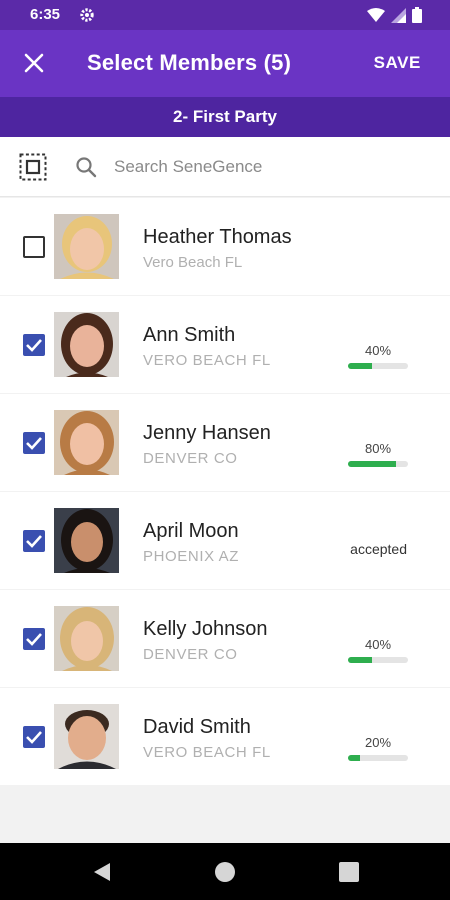 The image size is (450, 900). I want to click on member-name: Kelly Johnson, so click(205, 629).